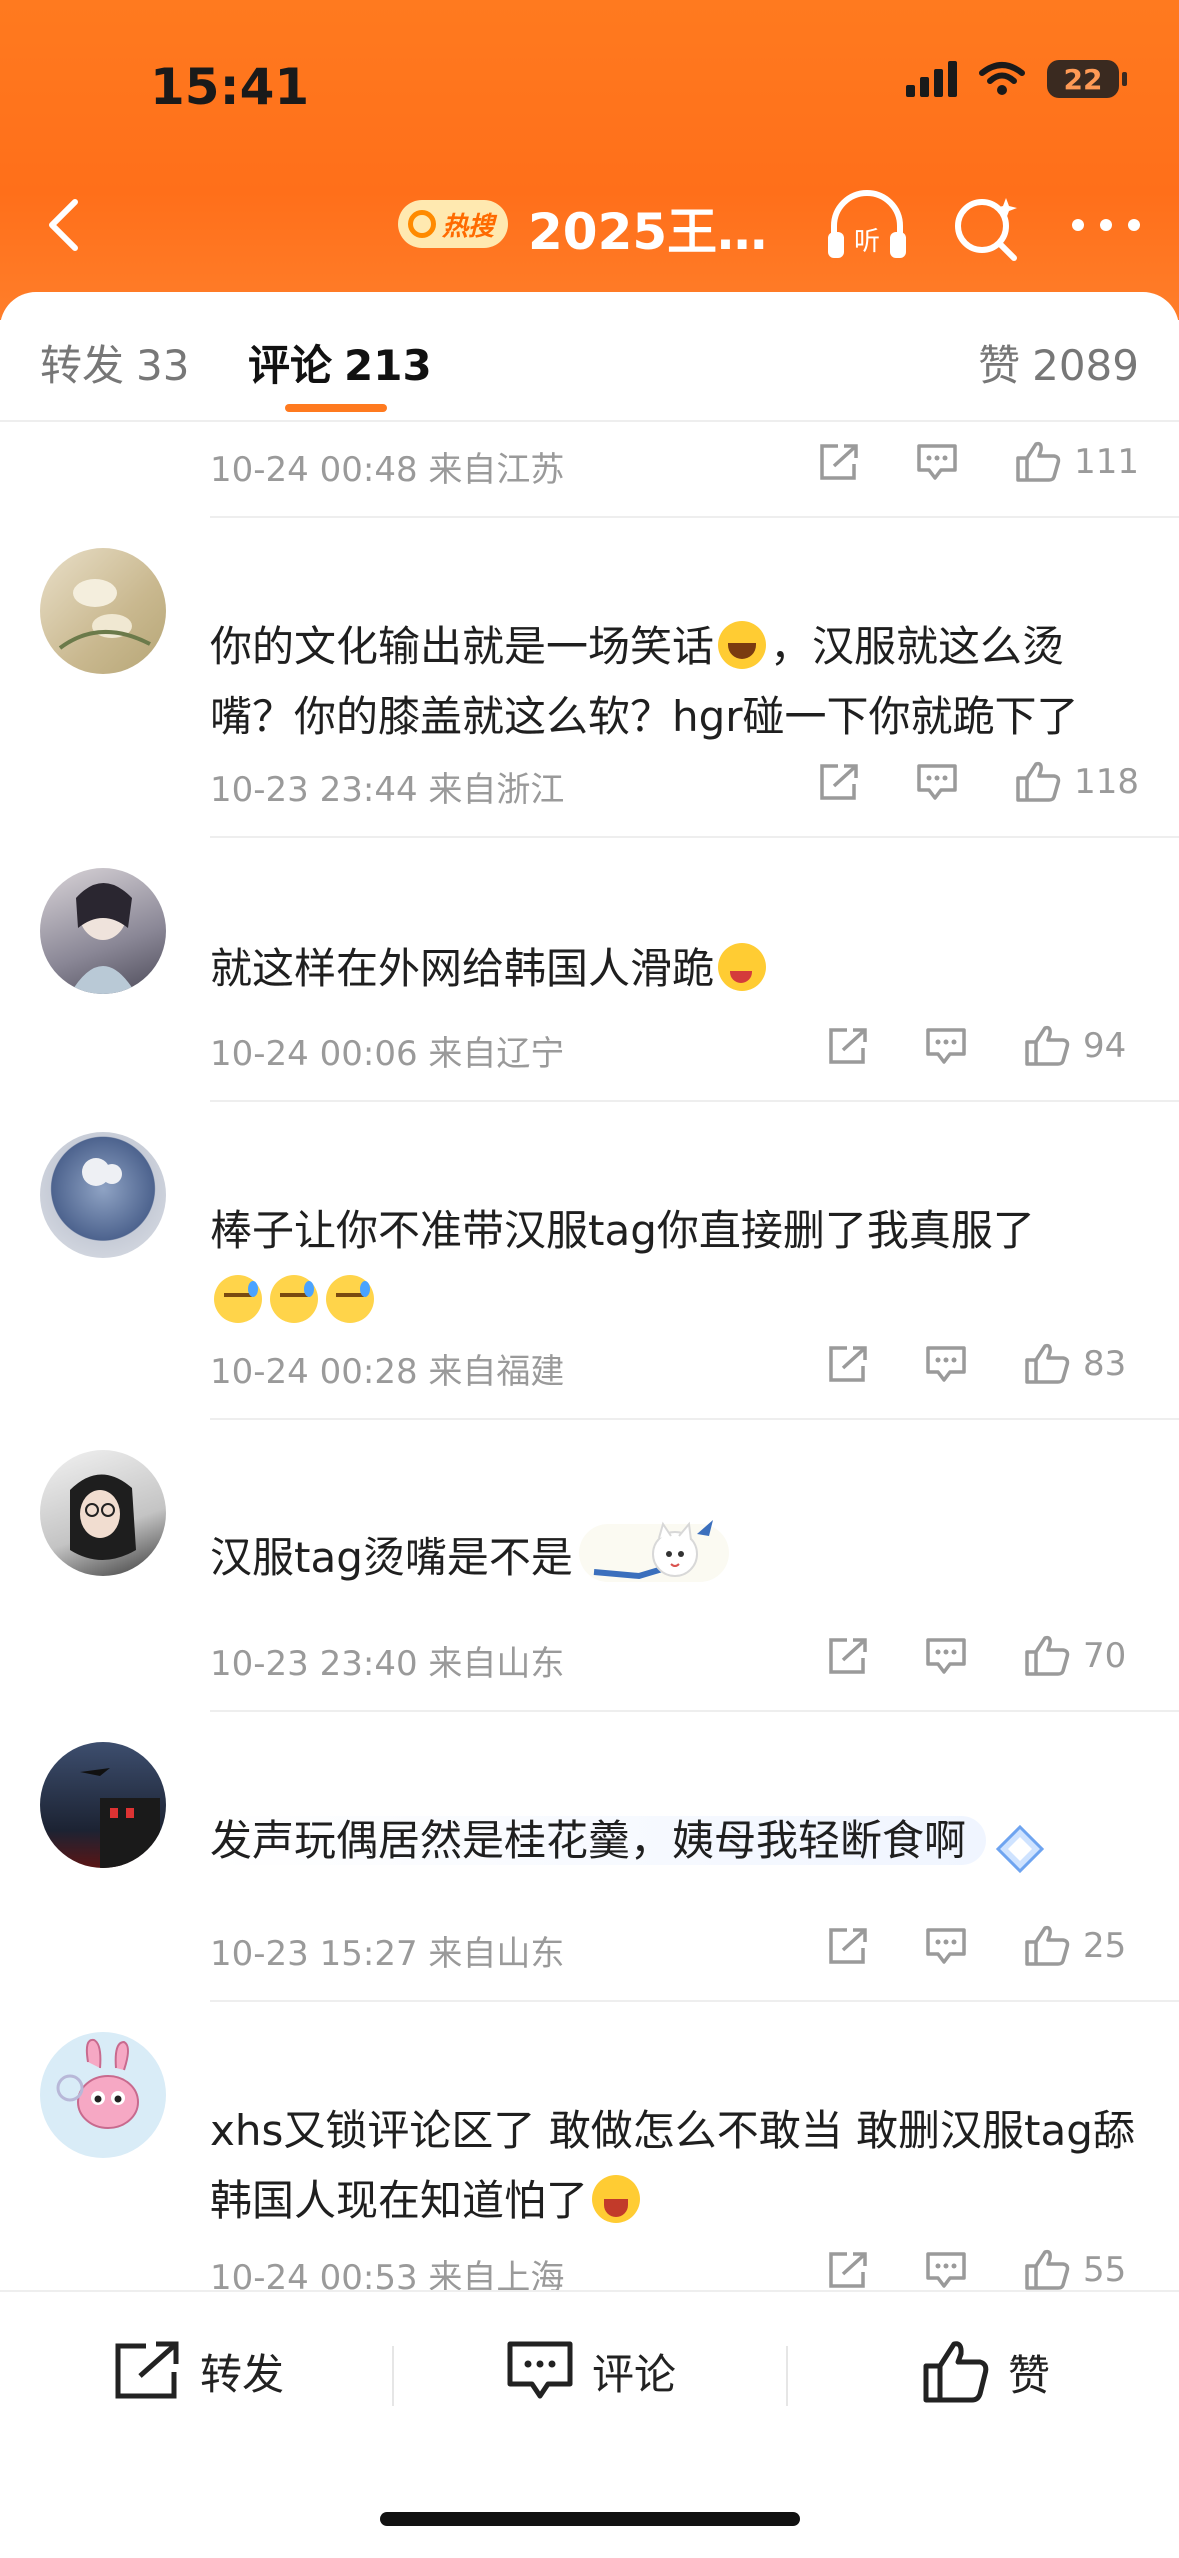 This screenshot has width=1179, height=2558. I want to click on battery-indicator: 22, so click(1087, 79).